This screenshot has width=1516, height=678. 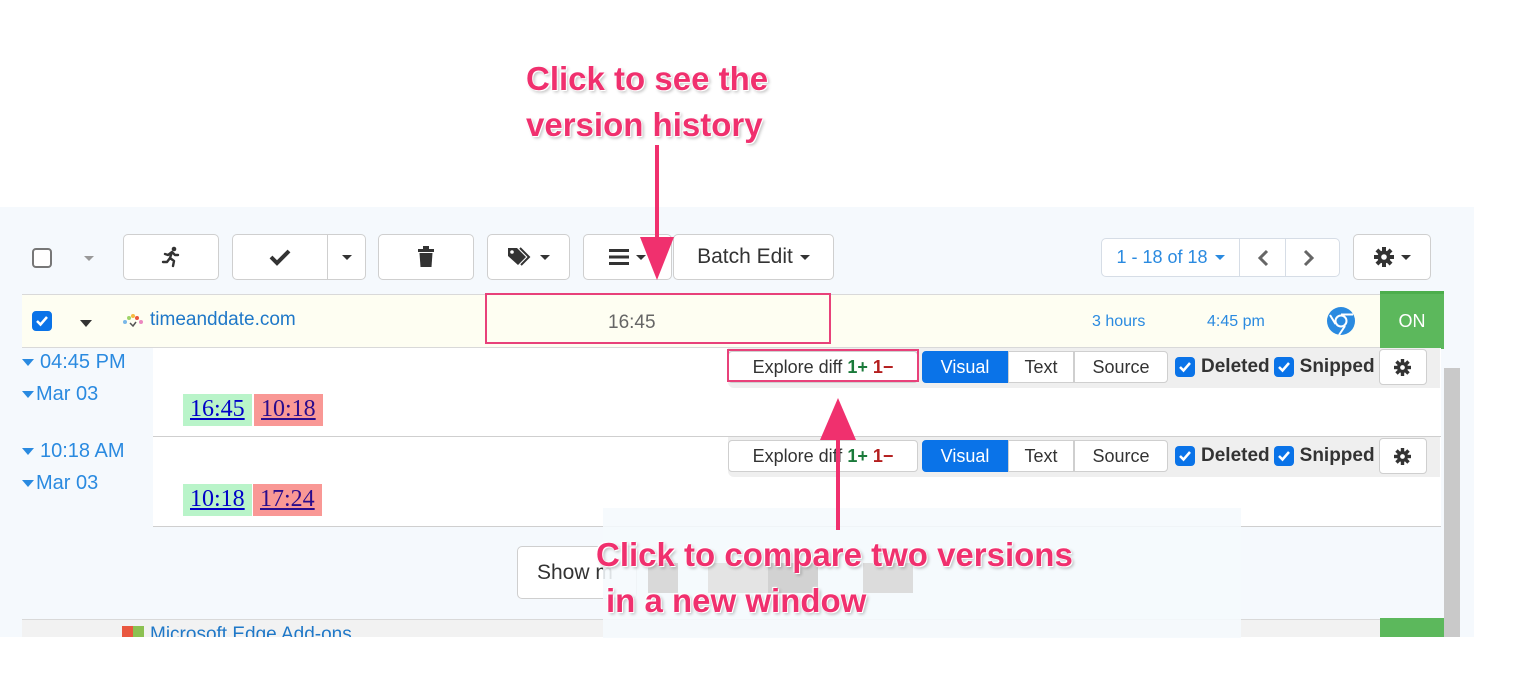 I want to click on view-list-button, so click(x=627, y=257).